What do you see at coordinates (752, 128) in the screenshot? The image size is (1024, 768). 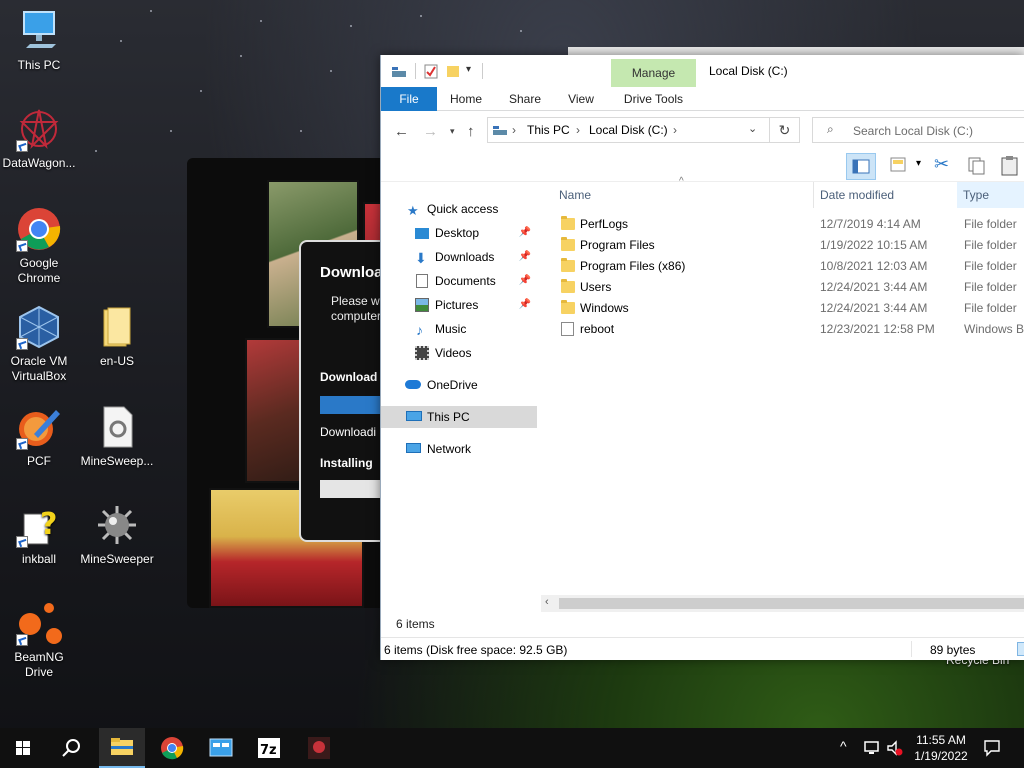 I see `address-dropdown-icon: ⌄` at bounding box center [752, 128].